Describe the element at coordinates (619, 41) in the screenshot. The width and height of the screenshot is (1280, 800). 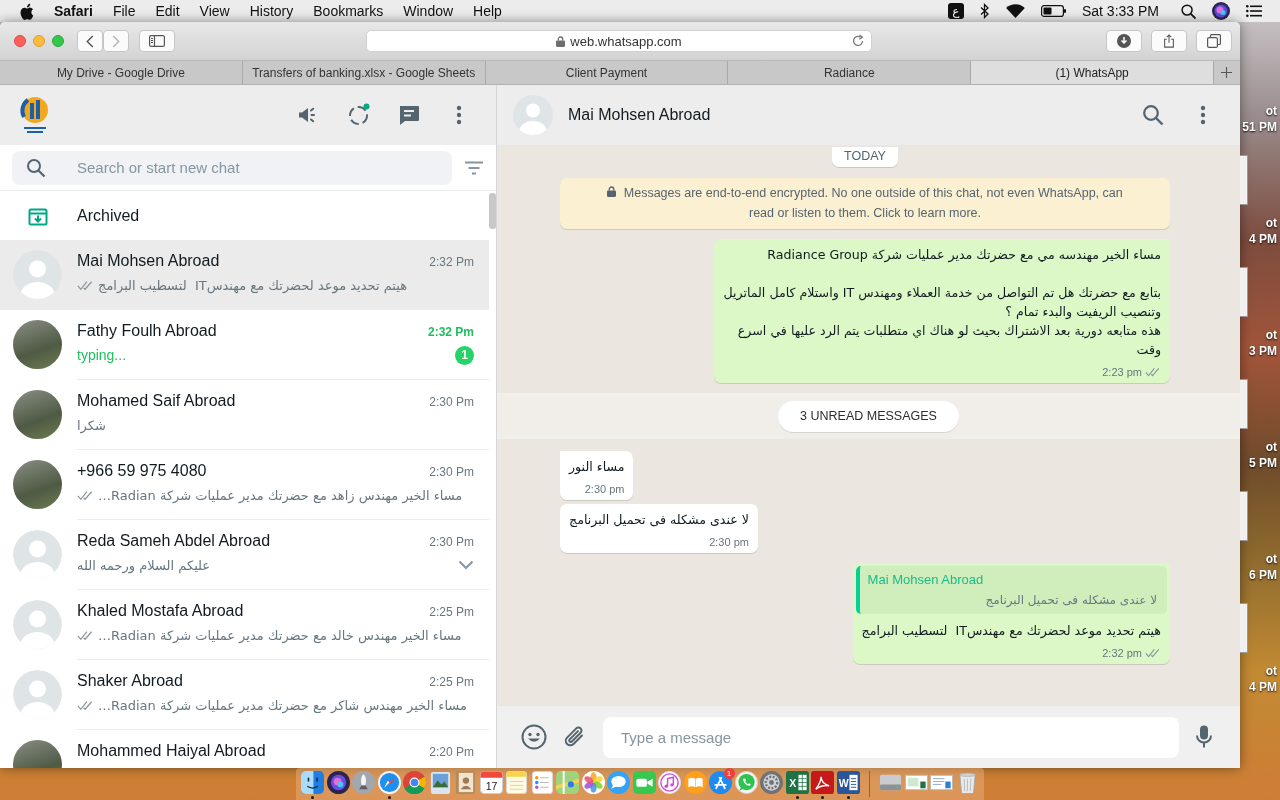
I see `address-field: web.whatsapp.com` at that location.